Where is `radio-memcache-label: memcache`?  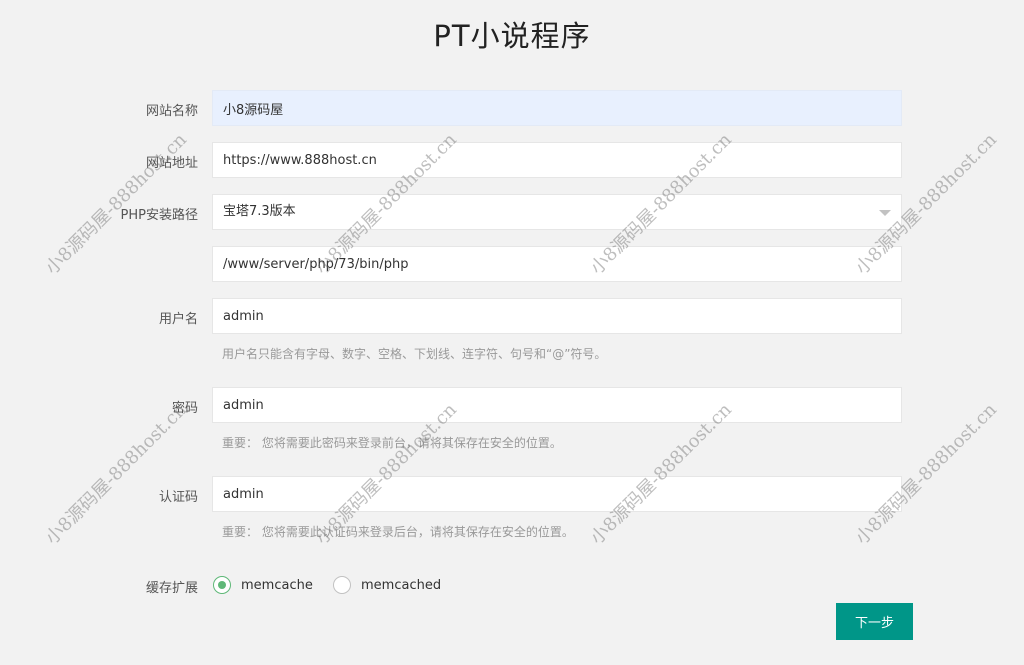
radio-memcache-label: memcache is located at coordinates (277, 585).